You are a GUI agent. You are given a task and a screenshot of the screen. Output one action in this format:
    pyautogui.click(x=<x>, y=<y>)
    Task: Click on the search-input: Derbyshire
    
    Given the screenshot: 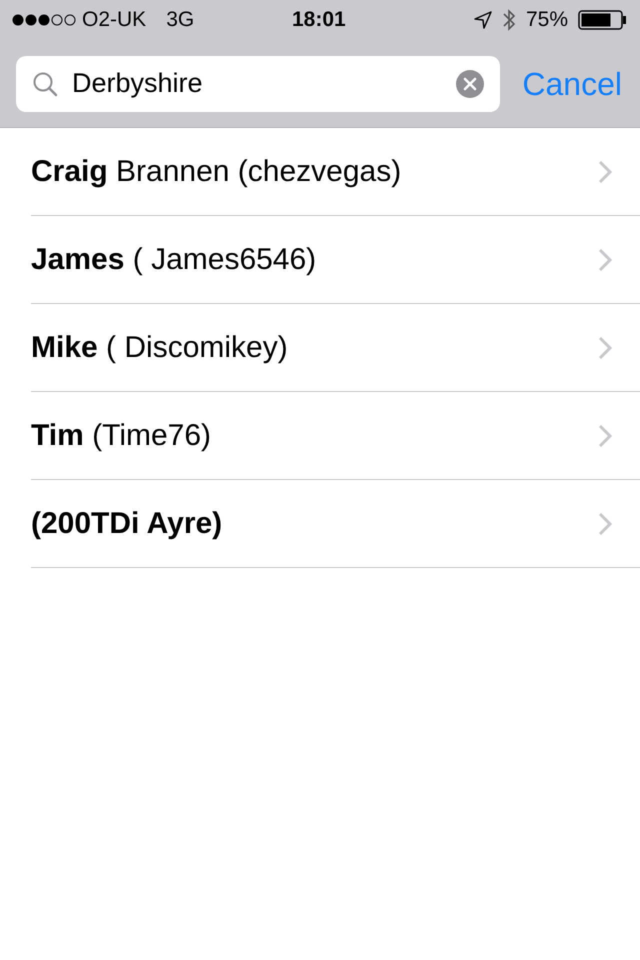 What is the action you would take?
    pyautogui.click(x=264, y=83)
    